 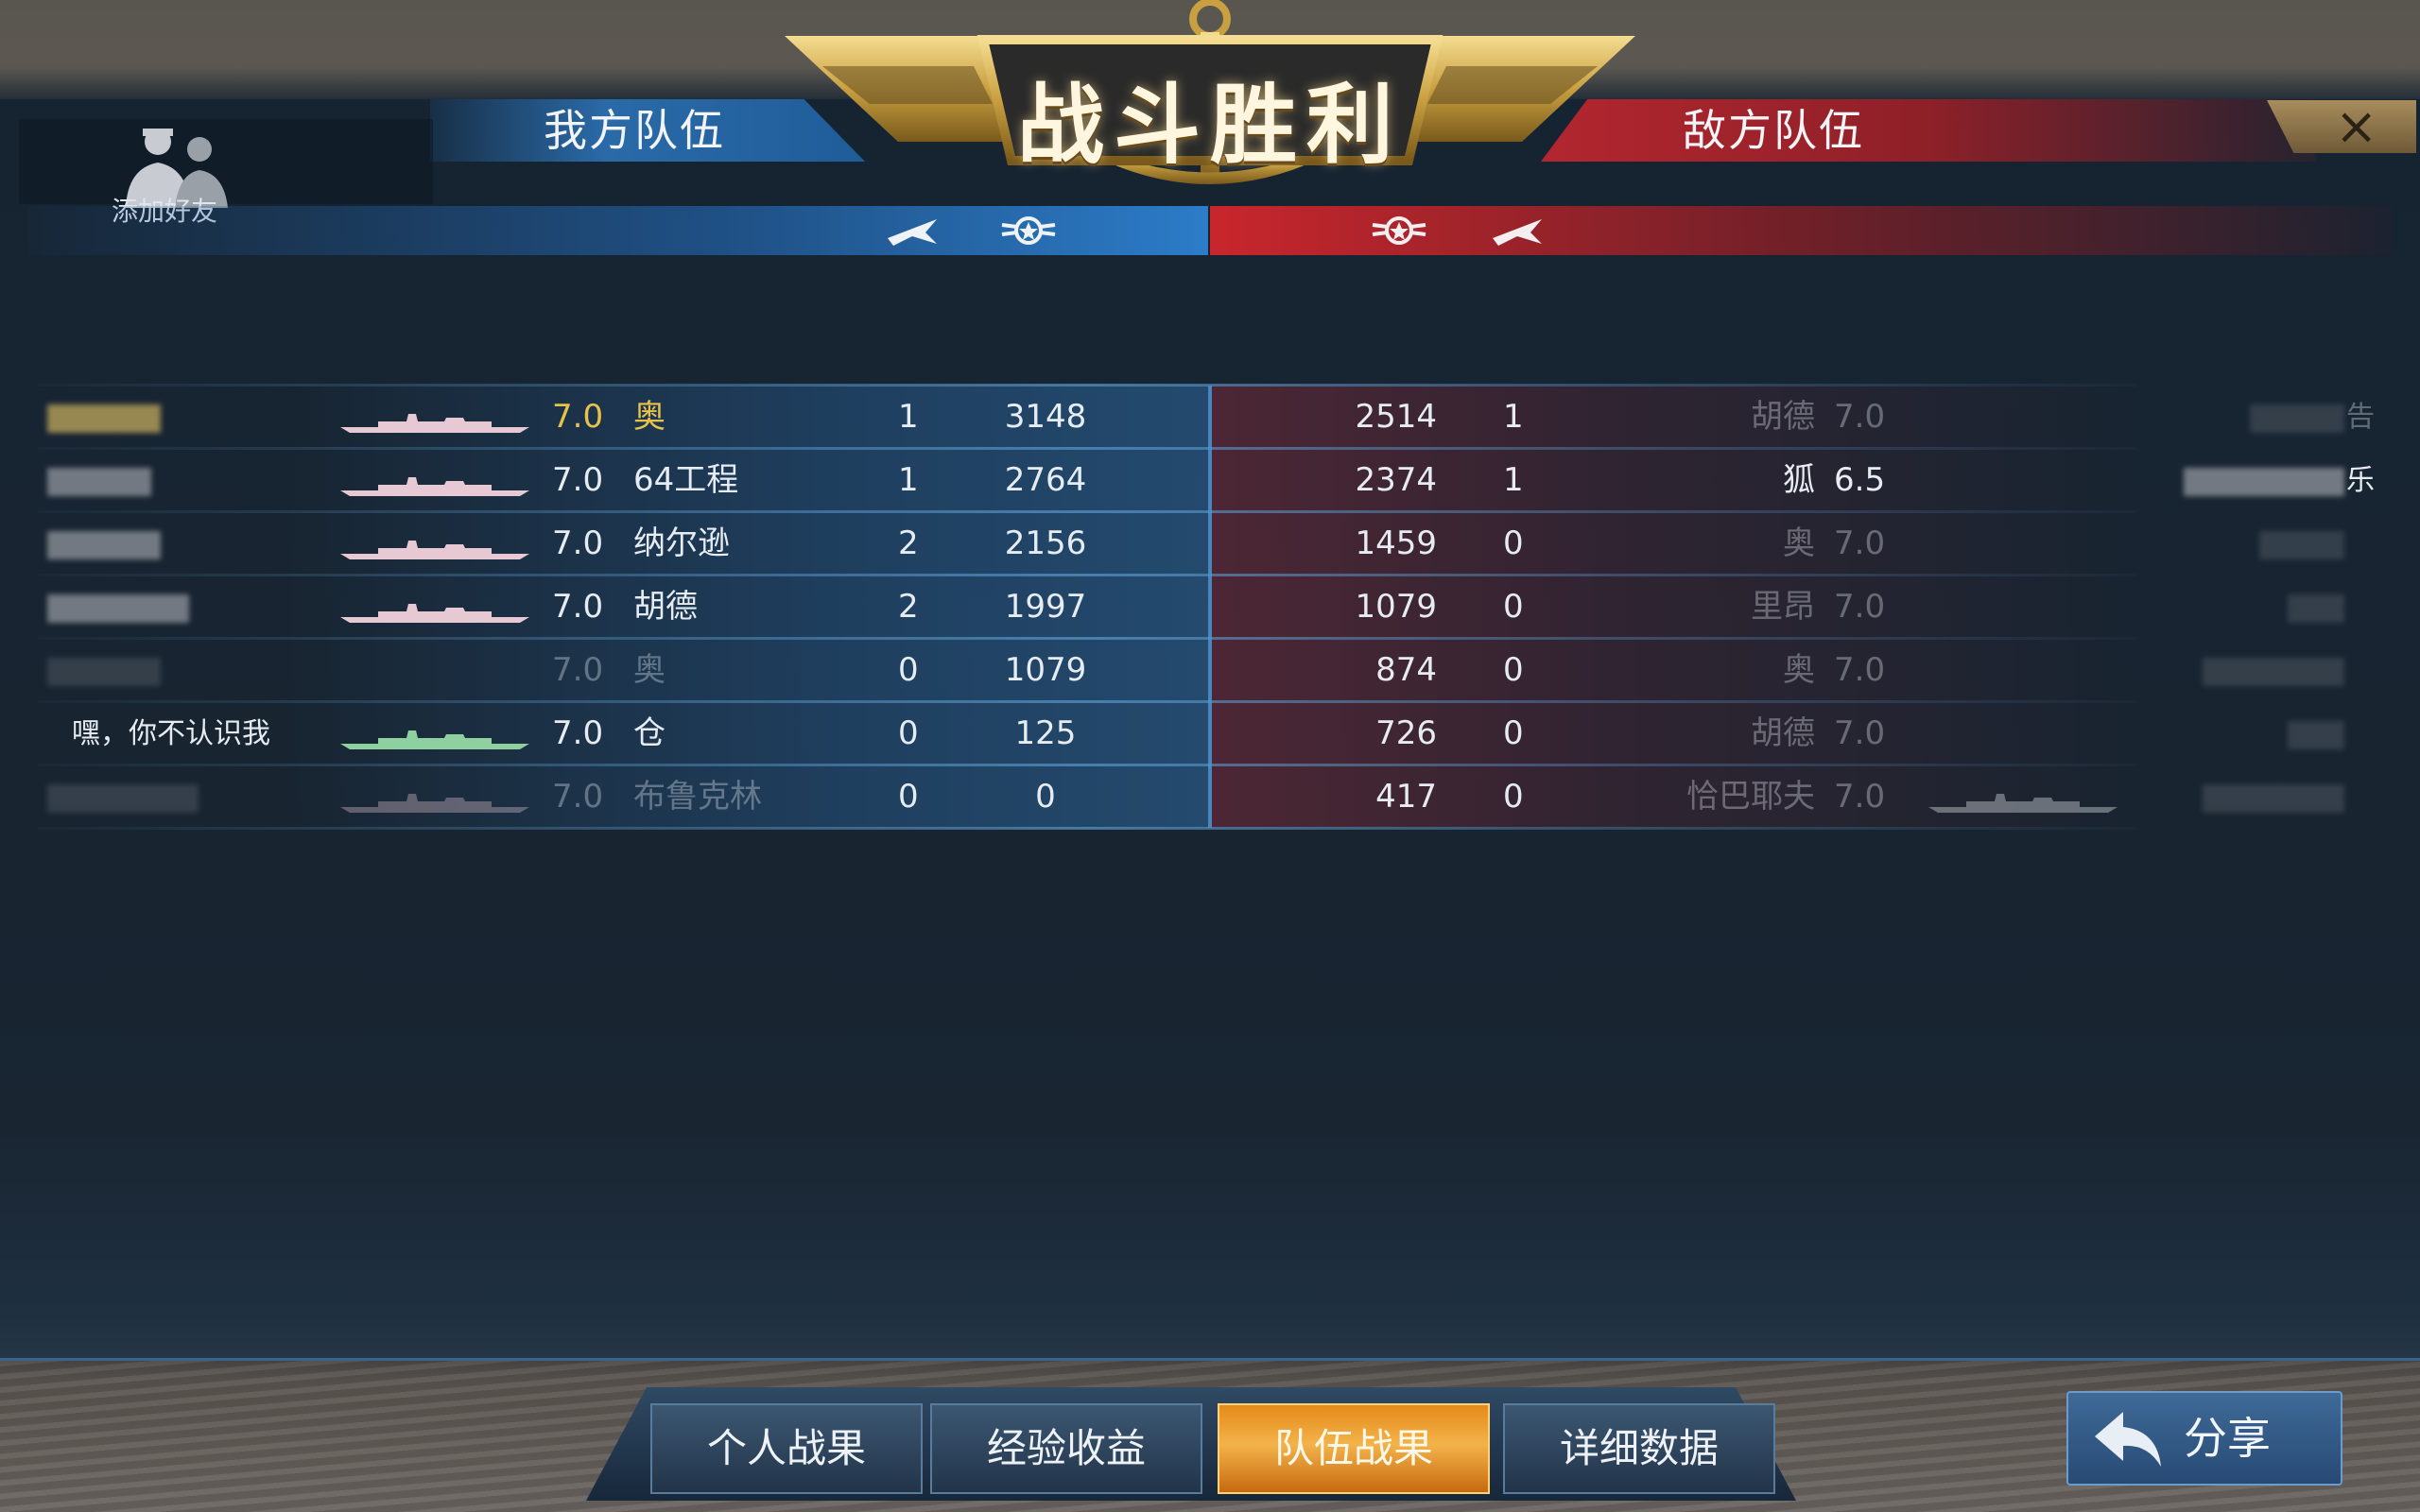 I want to click on enemy-kills-plane-icon, so click(x=1517, y=232).